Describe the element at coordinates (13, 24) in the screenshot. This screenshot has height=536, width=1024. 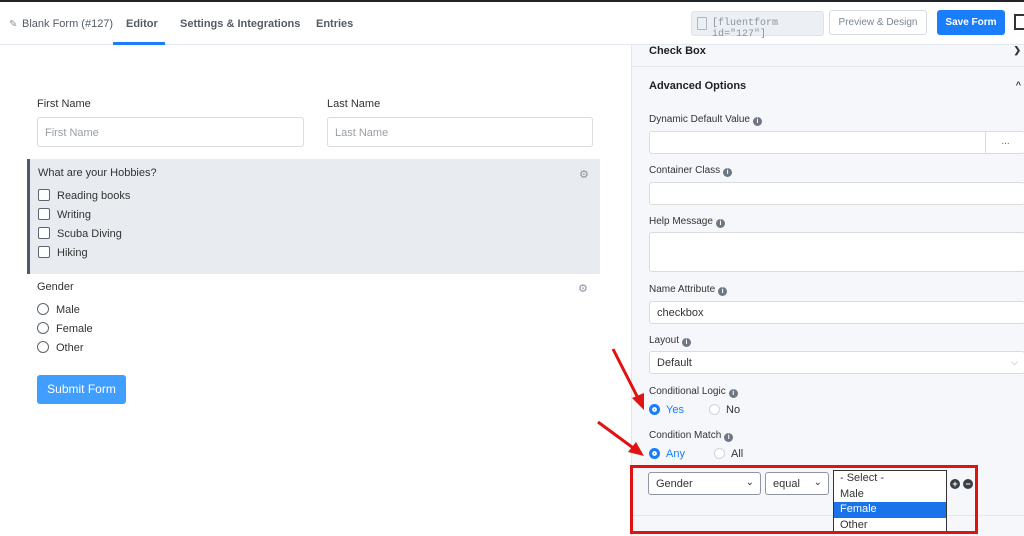
I see `pencil-icon: ✎` at that location.